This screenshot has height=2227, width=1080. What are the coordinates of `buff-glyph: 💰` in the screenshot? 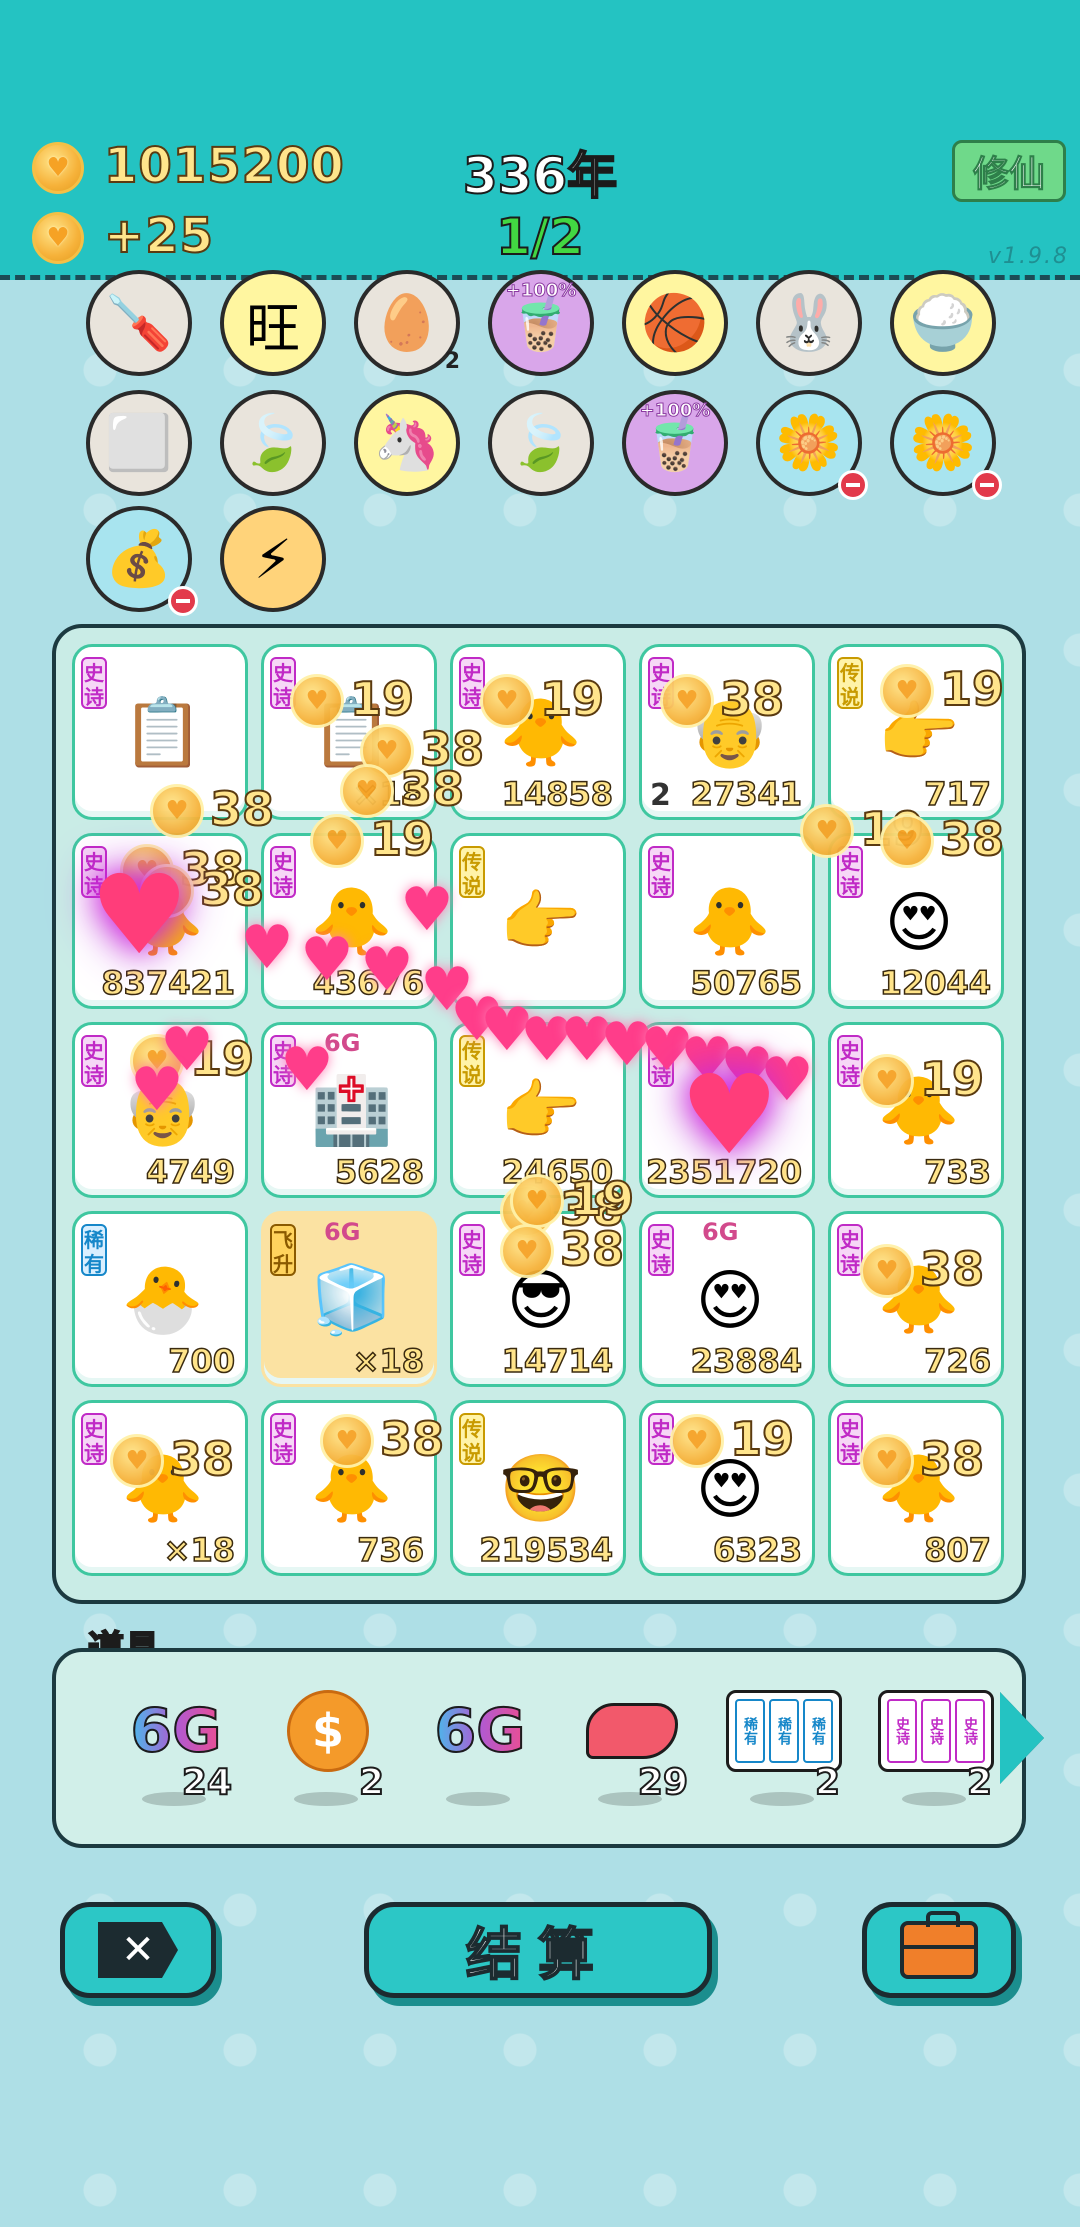 It's located at (139, 558).